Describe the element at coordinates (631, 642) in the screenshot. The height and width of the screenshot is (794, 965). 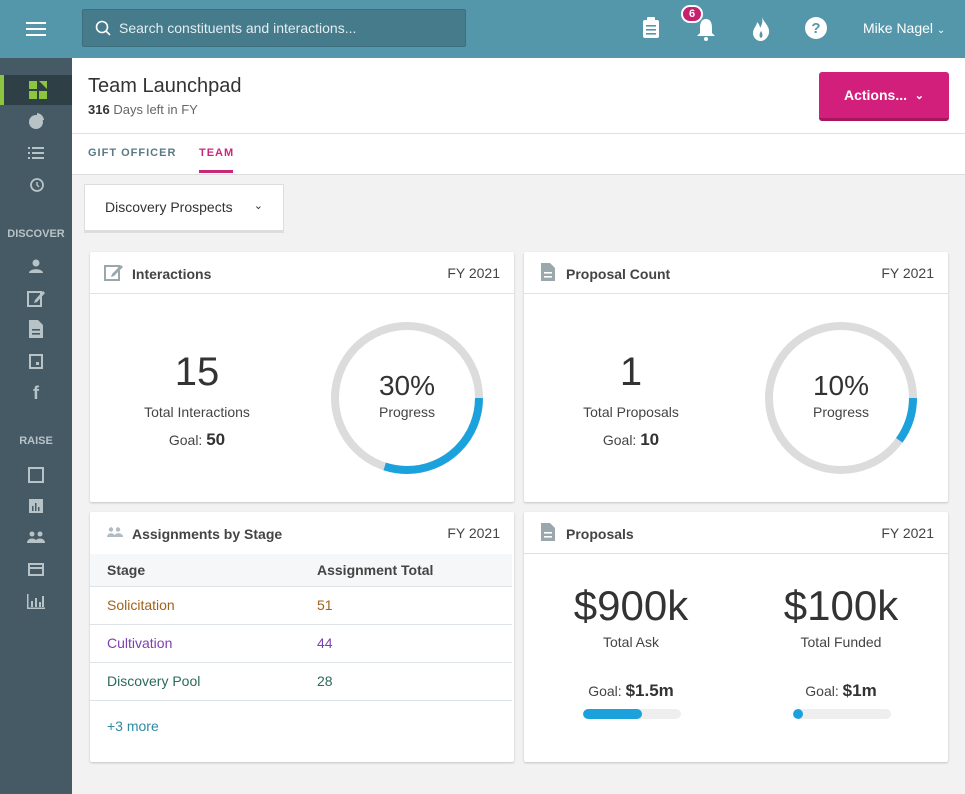
I see `total-ask-label: Total Ask` at that location.